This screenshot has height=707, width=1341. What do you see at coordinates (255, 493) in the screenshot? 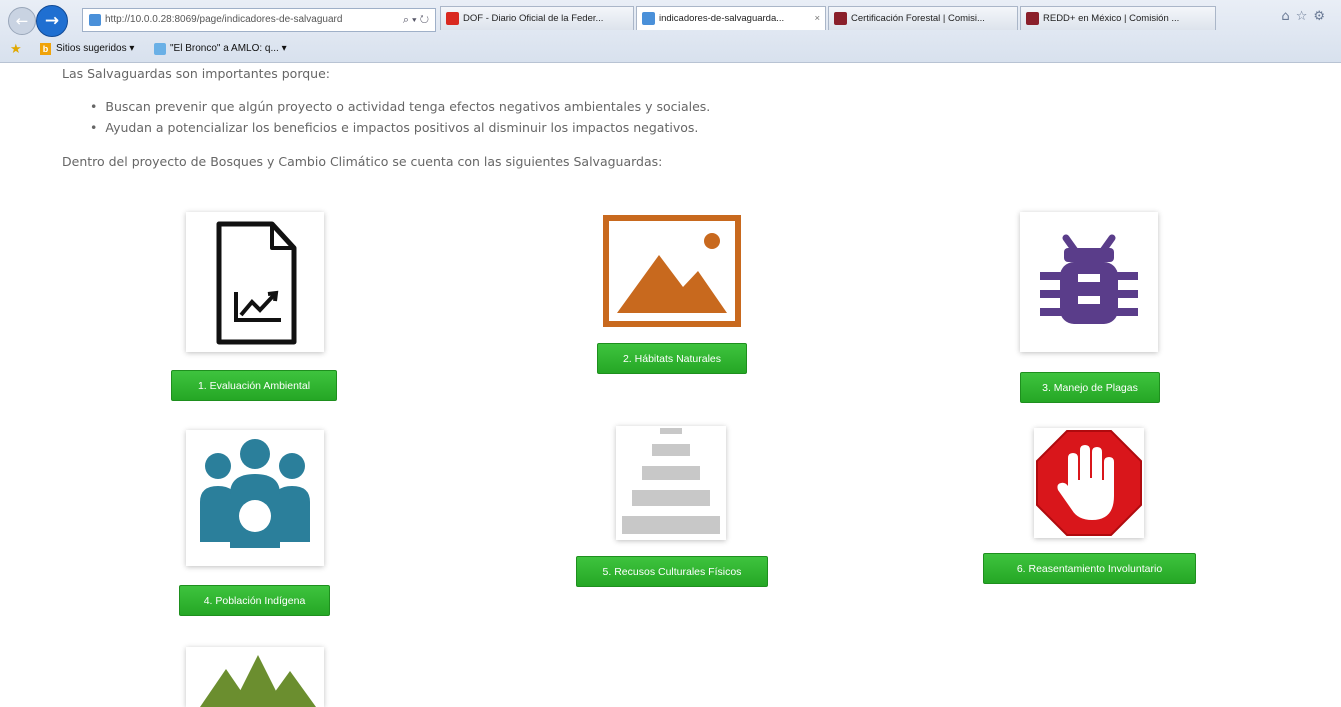
I see `people-group-icon` at bounding box center [255, 493].